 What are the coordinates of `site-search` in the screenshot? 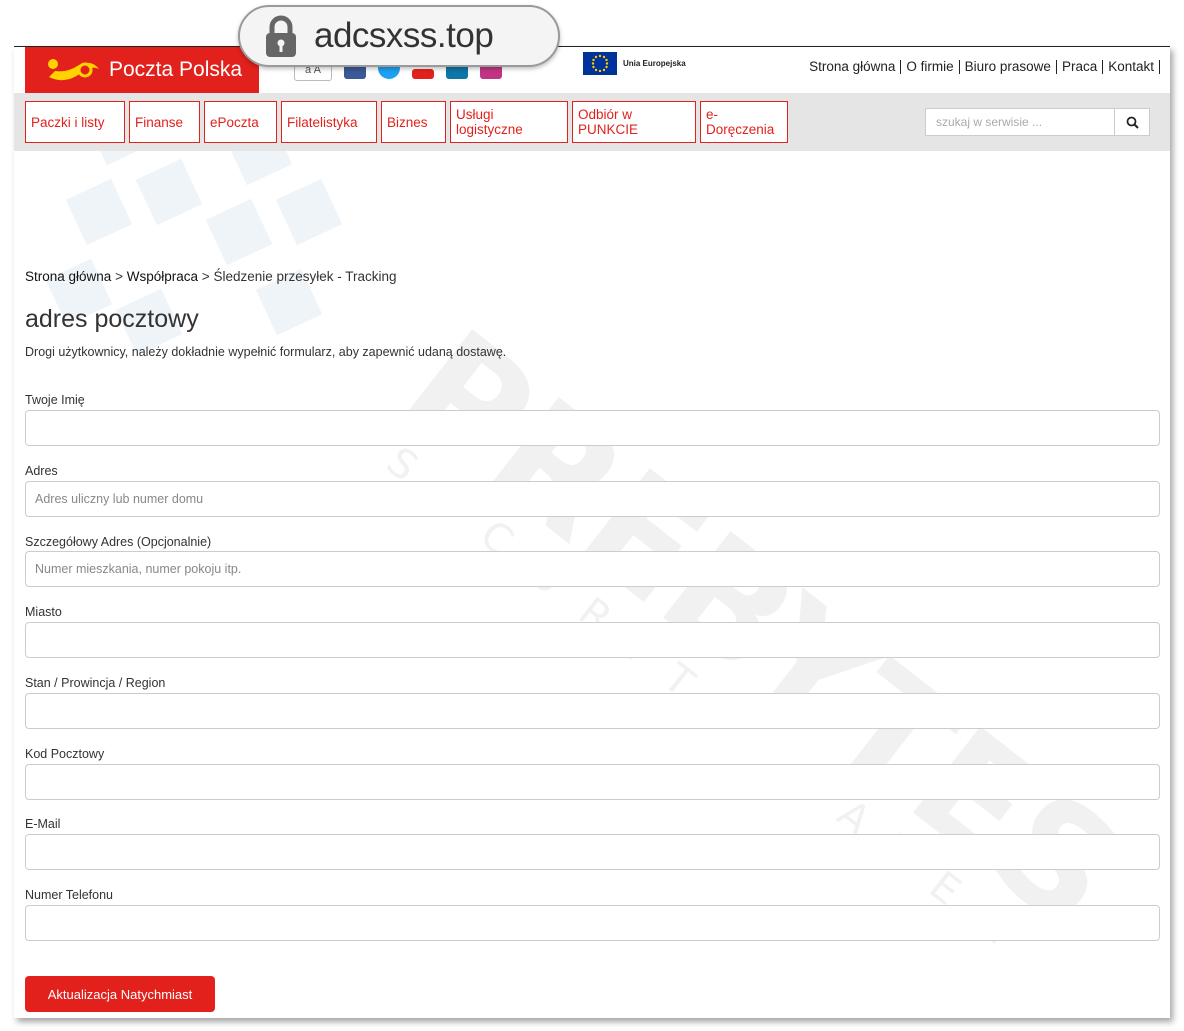 It's located at (1037, 122).